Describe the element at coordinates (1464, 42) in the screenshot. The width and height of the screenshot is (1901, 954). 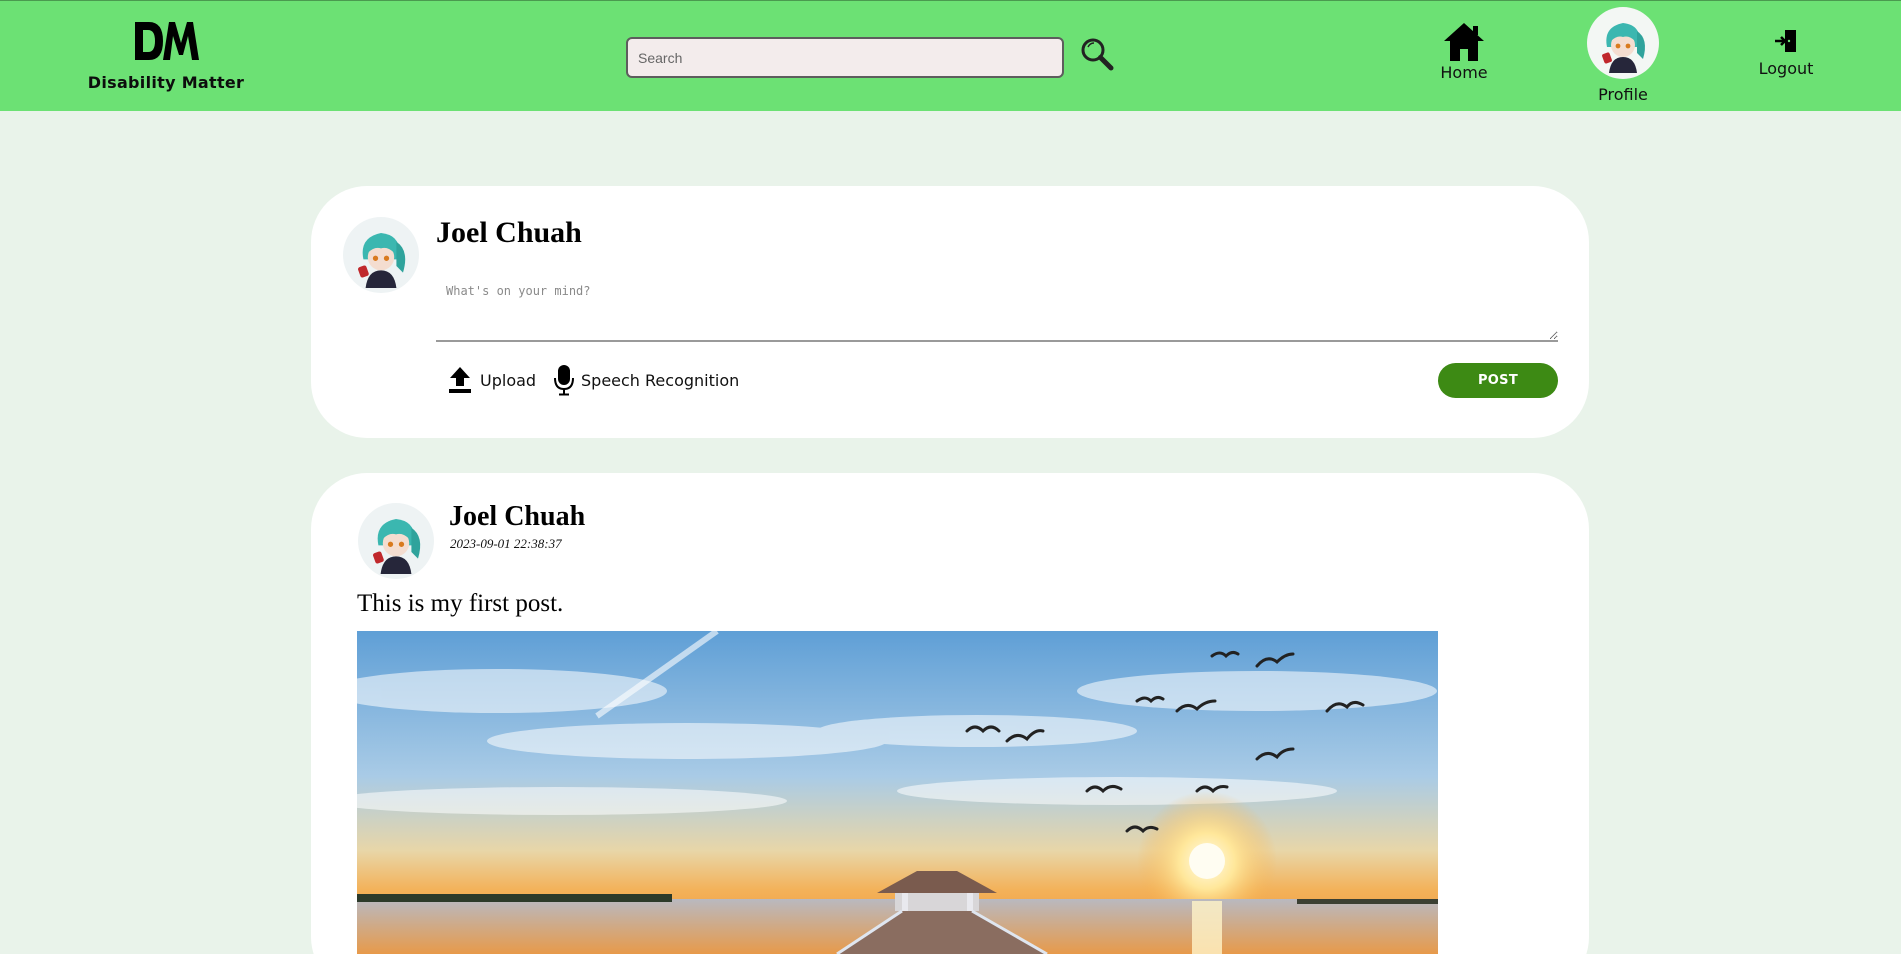
I see `house-icon` at that location.